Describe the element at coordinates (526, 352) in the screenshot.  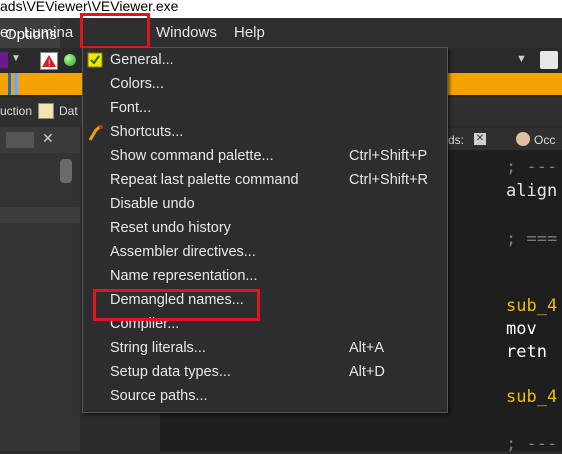
I see `code-instruction: retn` at that location.